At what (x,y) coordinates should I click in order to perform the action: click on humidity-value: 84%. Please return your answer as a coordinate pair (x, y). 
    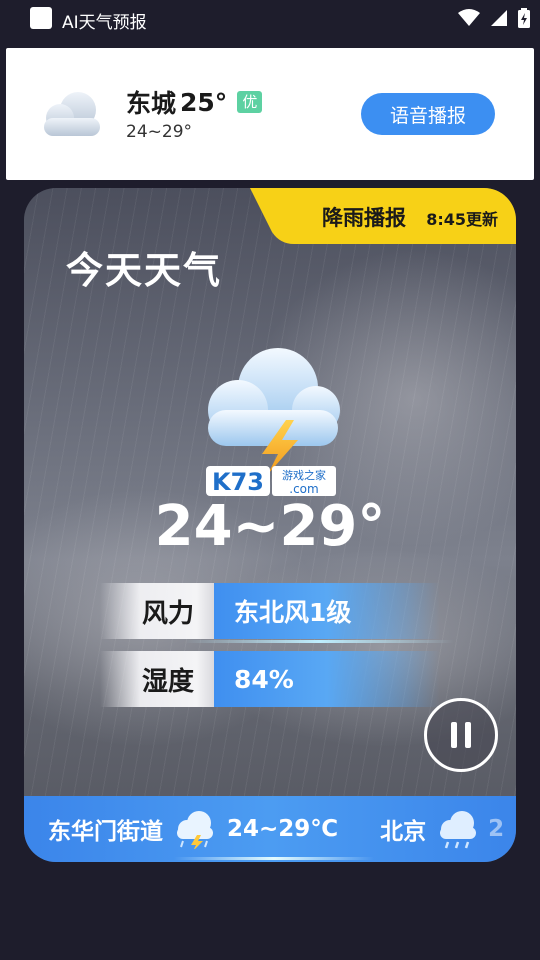
    Looking at the image, I should click on (327, 679).